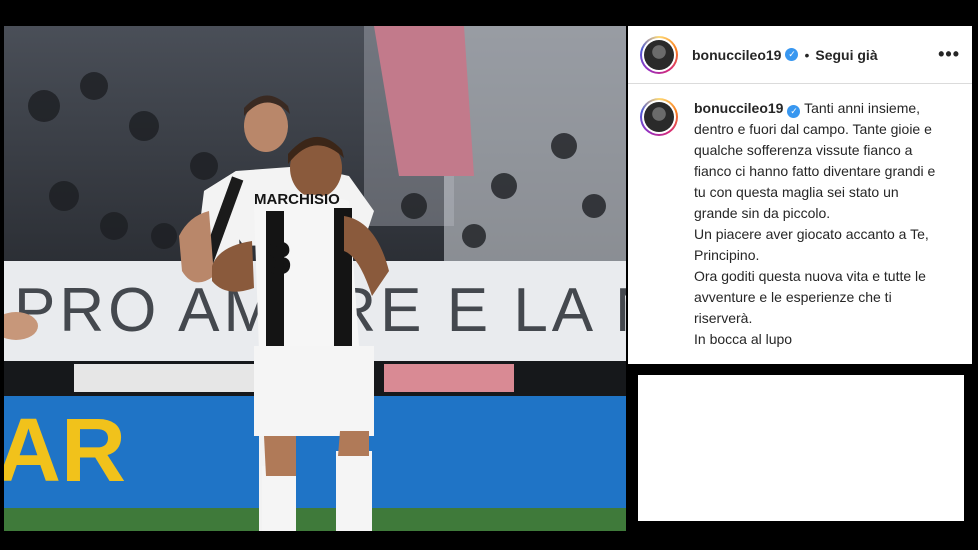 The width and height of the screenshot is (978, 550). Describe the element at coordinates (762, 213) in the screenshot. I see `caption-line: grande sin da piccolo.` at that location.